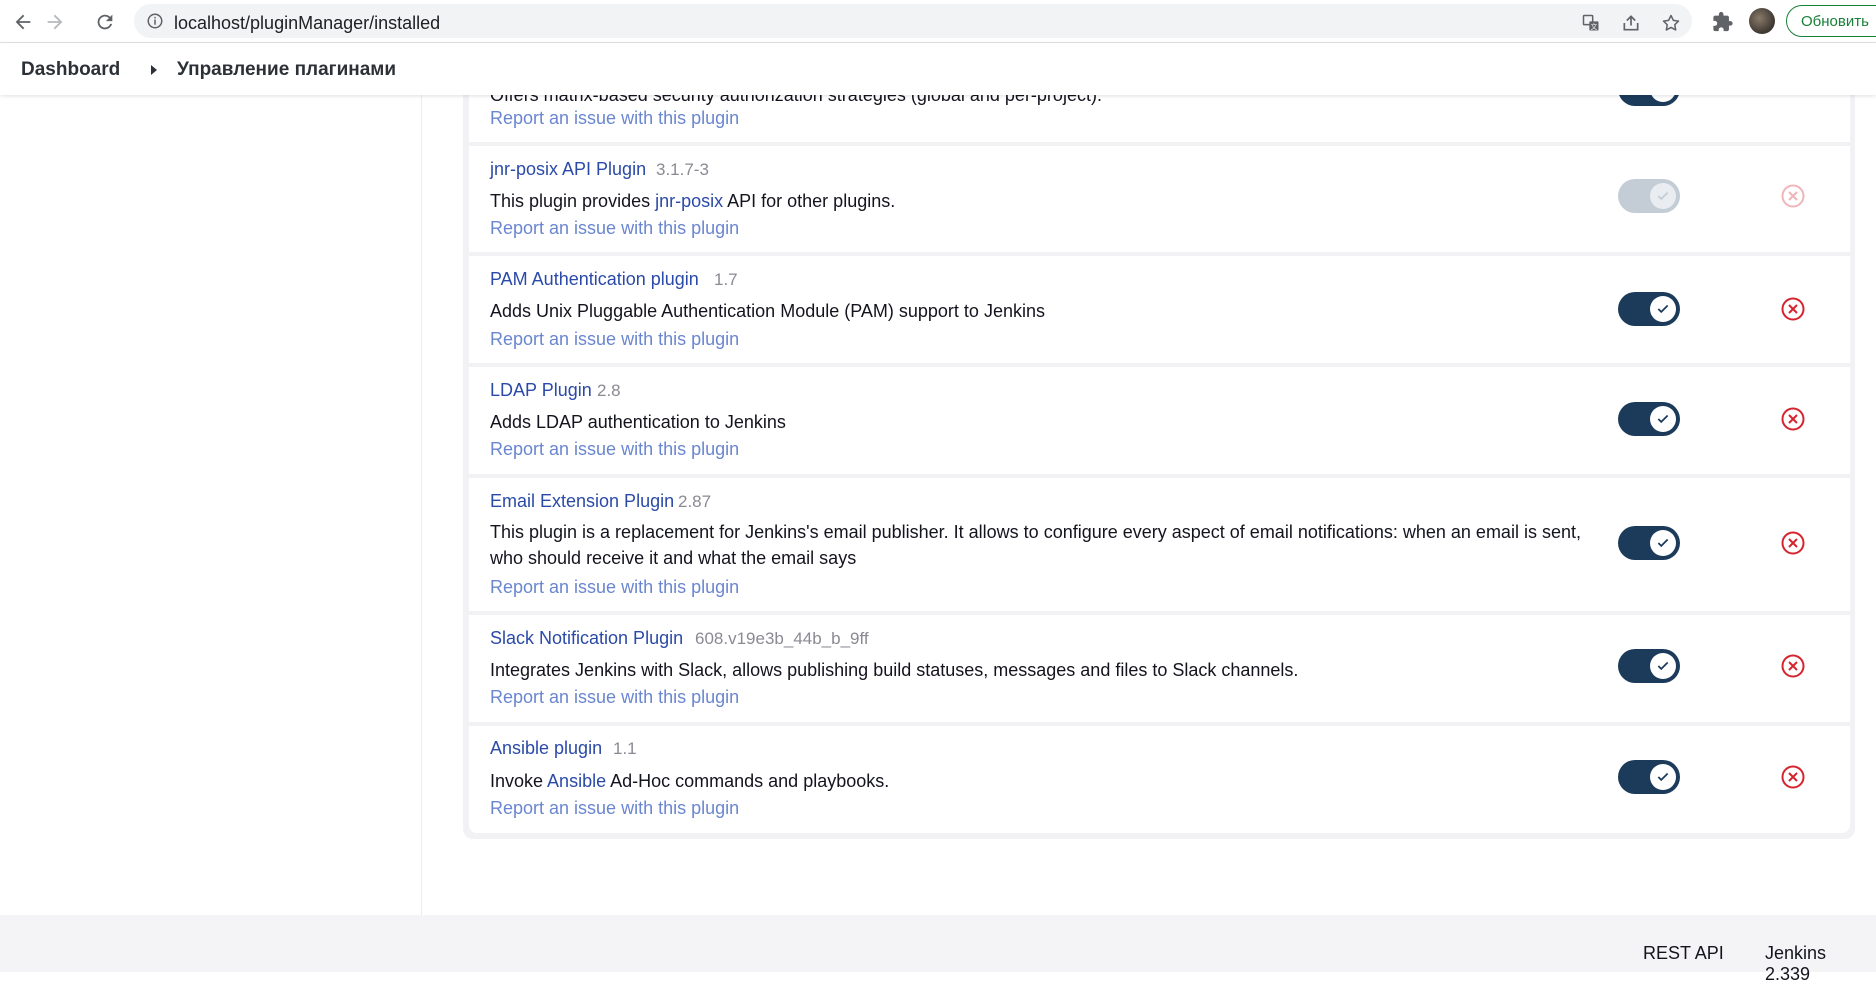 This screenshot has height=985, width=1876. Describe the element at coordinates (1723, 22) in the screenshot. I see `extensions-icon` at that location.